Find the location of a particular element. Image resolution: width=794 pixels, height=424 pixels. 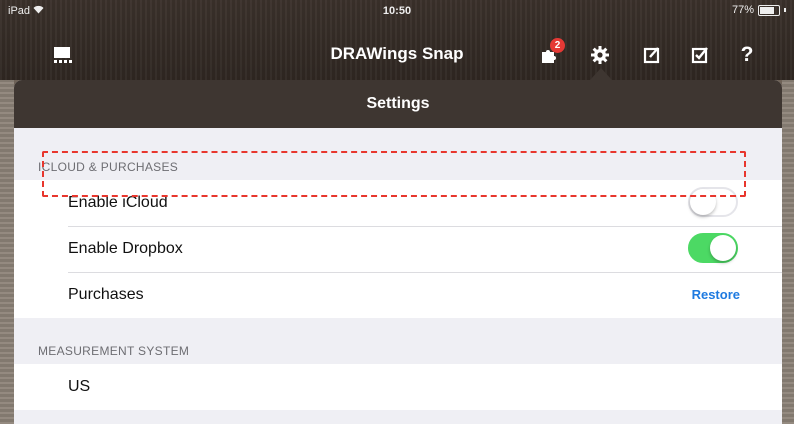

navigation-bar: DRAWings Snap 2 ? is located at coordinates (397, 52).